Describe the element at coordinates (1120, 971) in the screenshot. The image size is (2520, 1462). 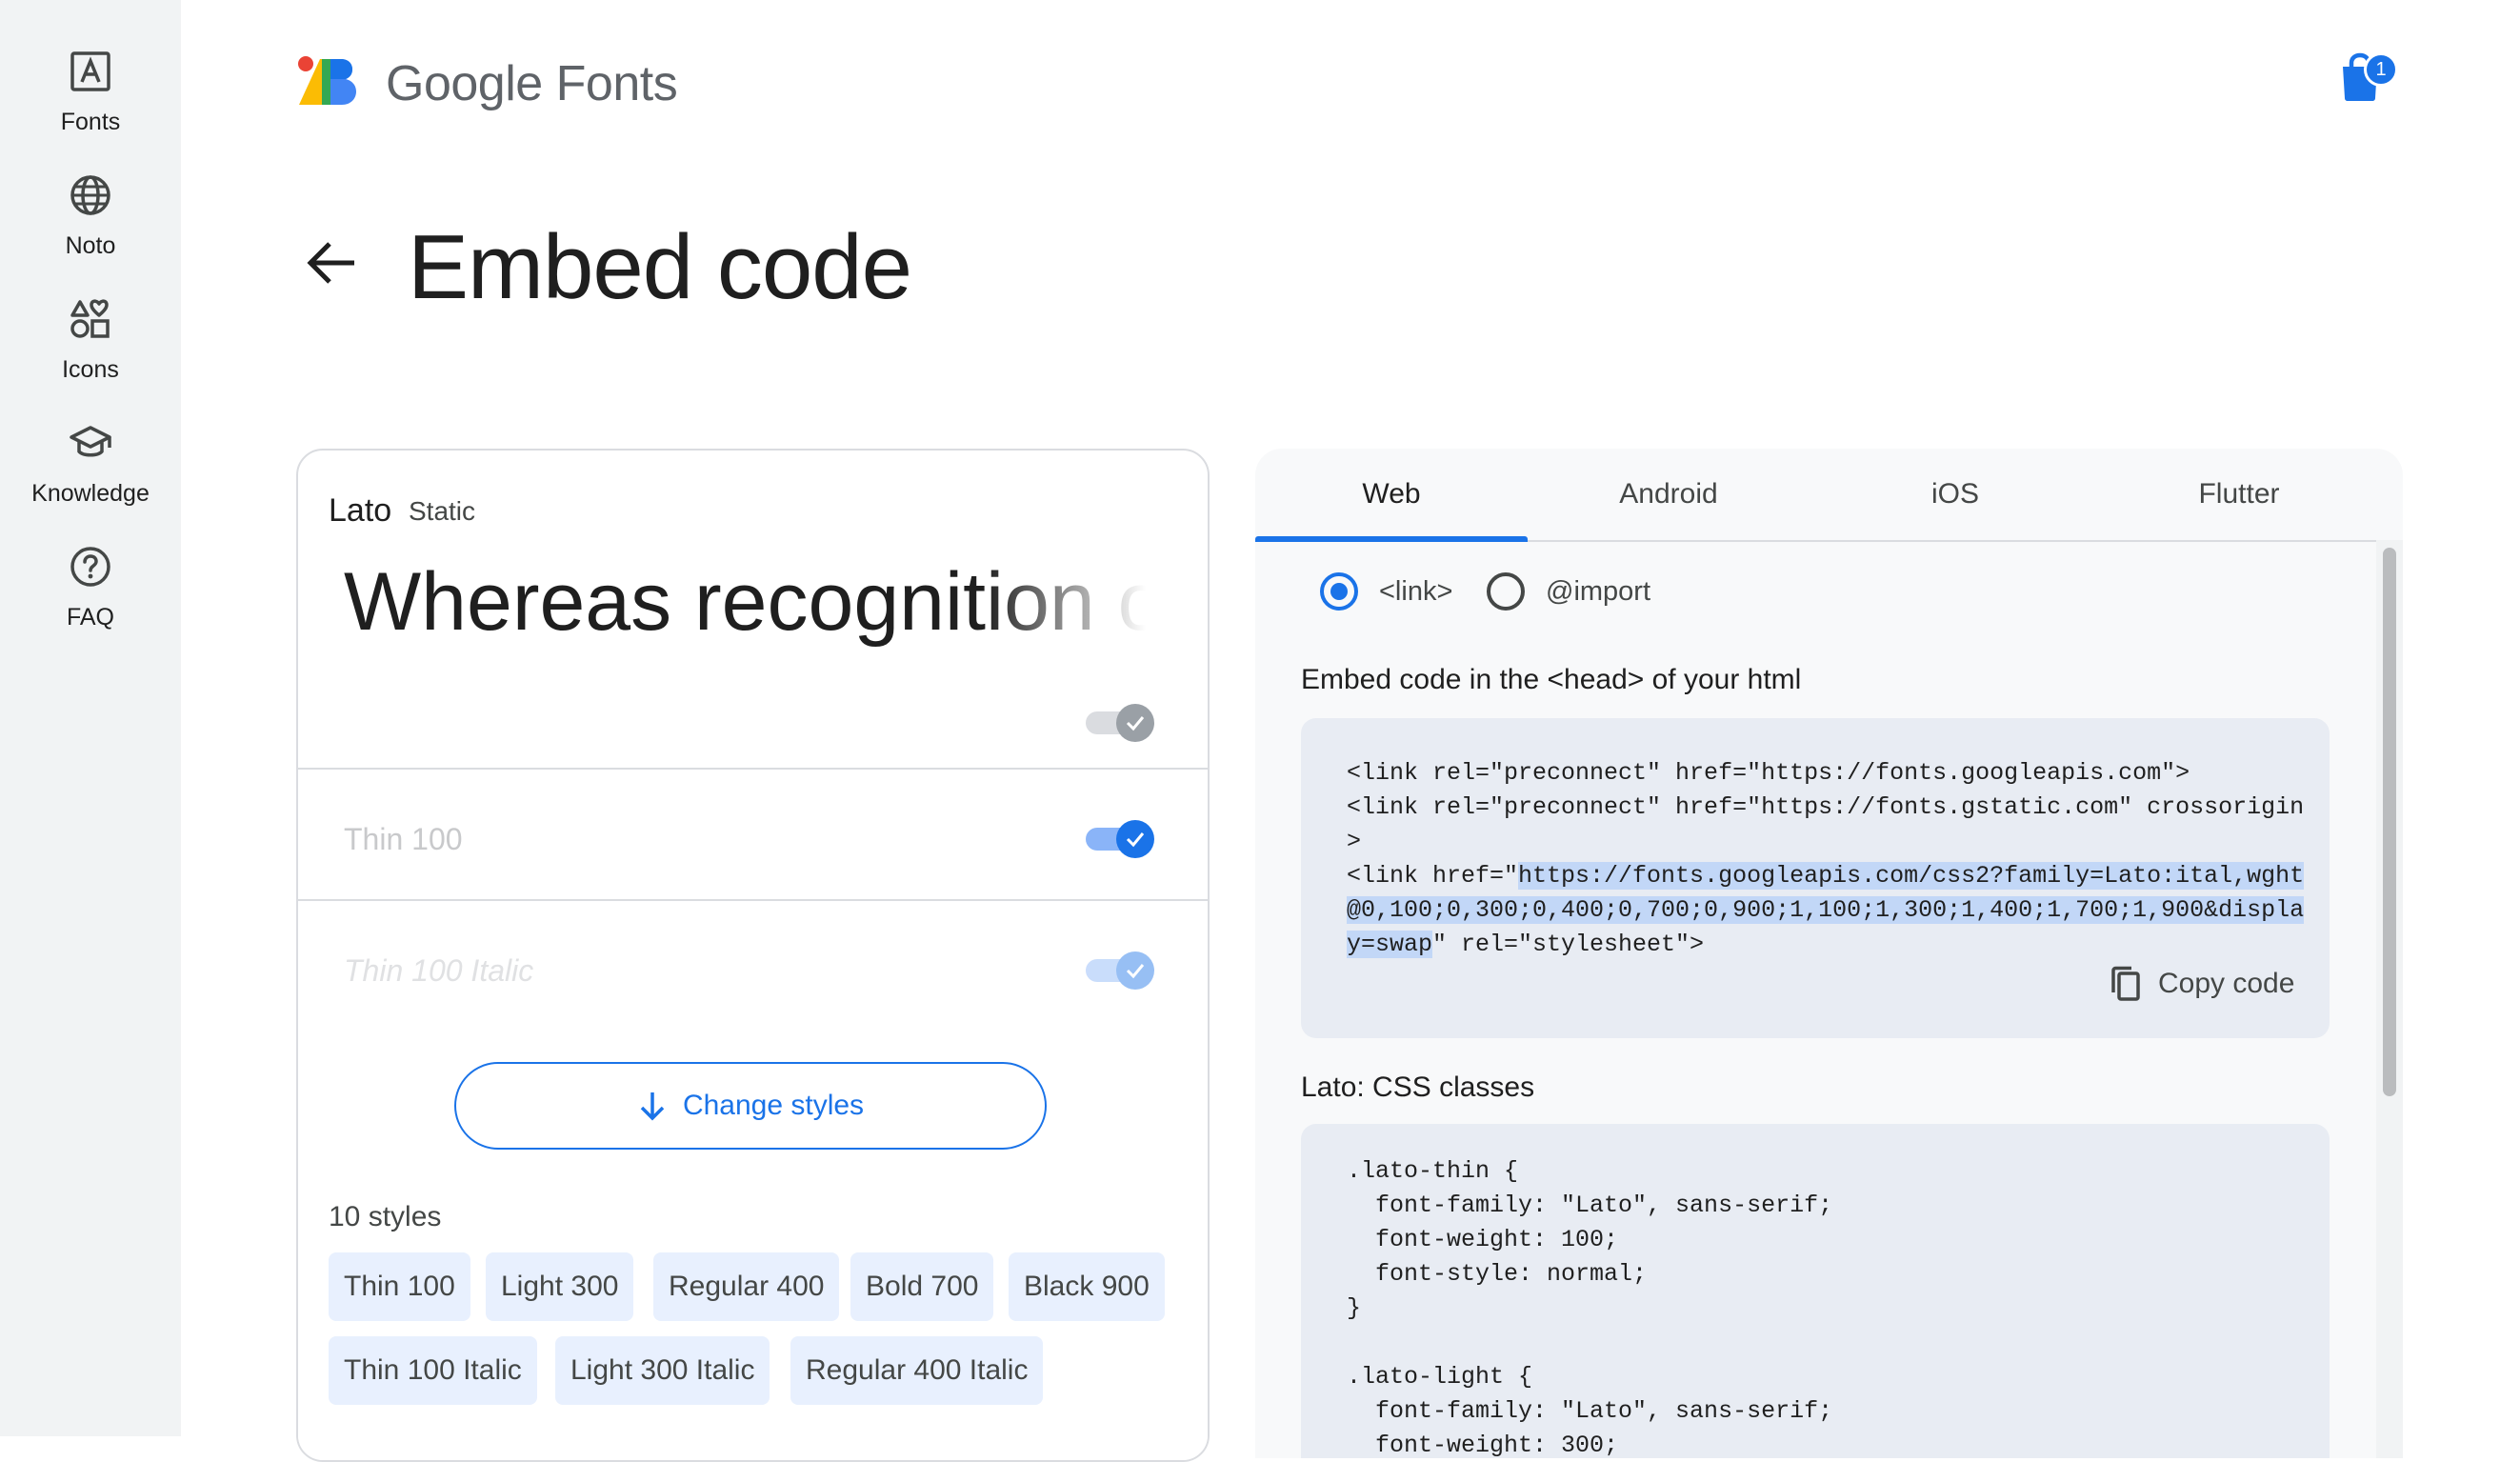
I see `style-toggle-thin-100-italic` at that location.